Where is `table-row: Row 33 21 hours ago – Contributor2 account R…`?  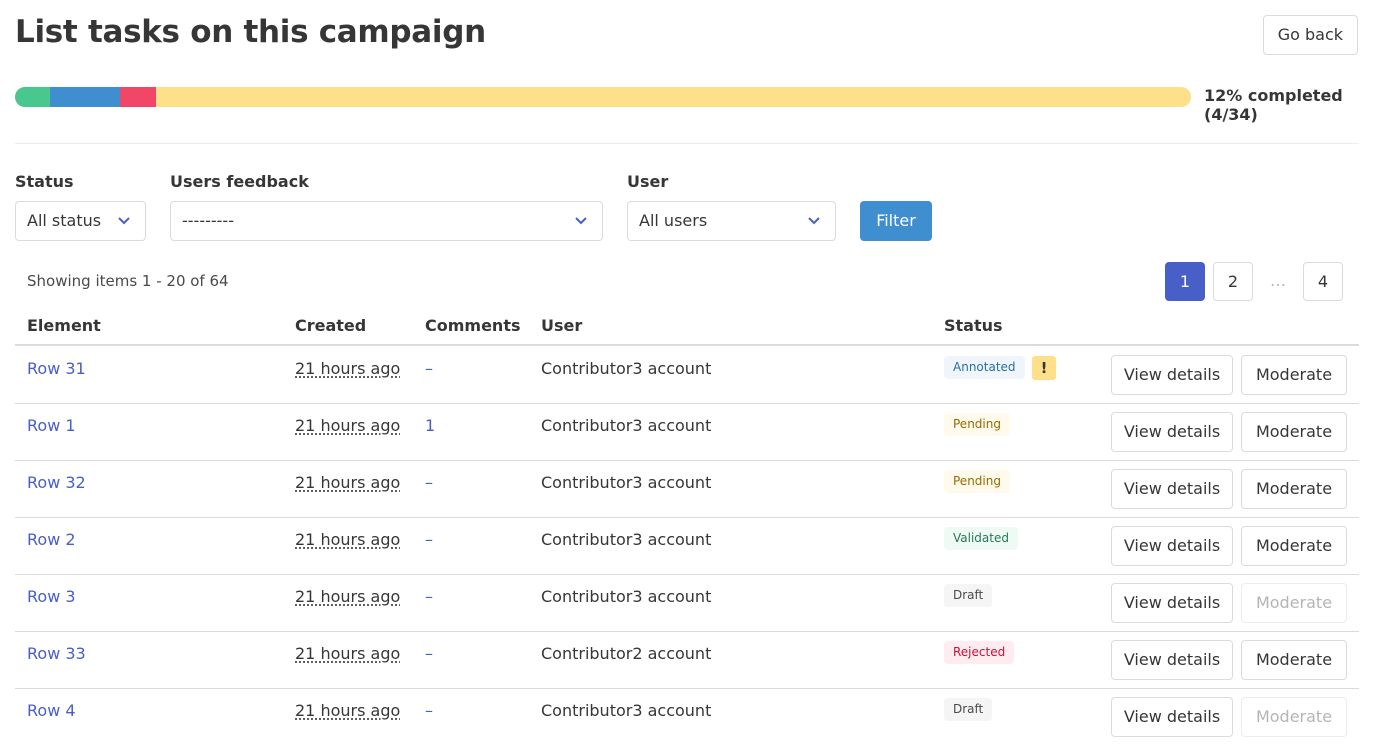
table-row: Row 33 21 hours ago – Contributor2 account R… is located at coordinates (687, 660).